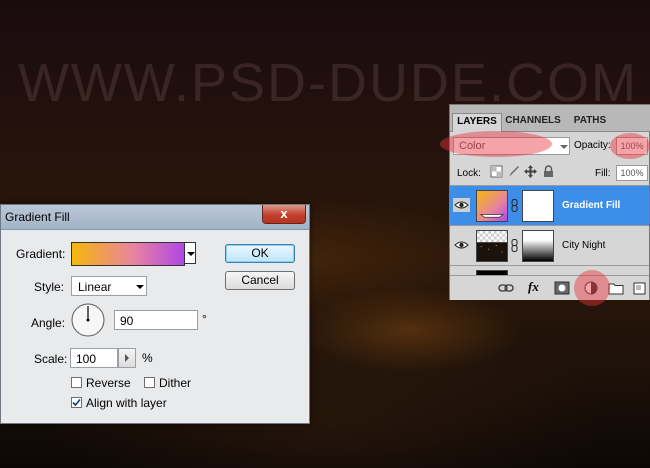 The image size is (650, 468). Describe the element at coordinates (76, 382) in the screenshot. I see `reverse-checkbox` at that location.